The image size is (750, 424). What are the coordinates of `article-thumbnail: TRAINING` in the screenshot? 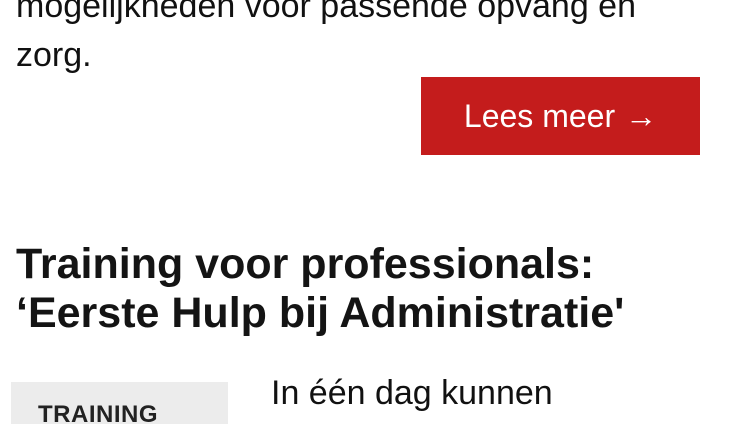 It's located at (119, 403).